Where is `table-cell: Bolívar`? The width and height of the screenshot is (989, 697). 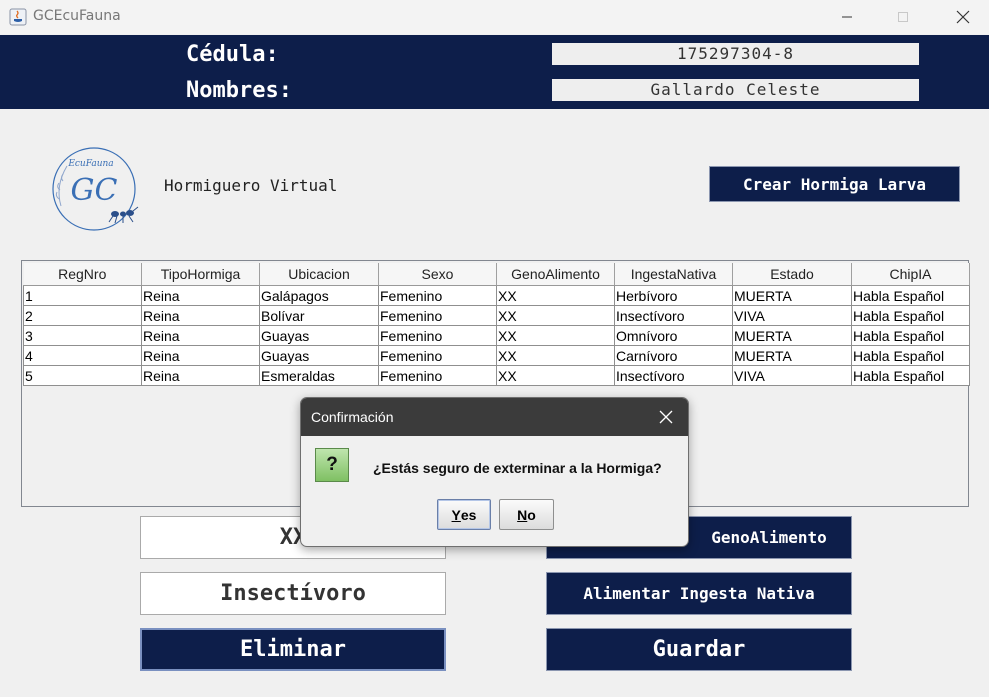 table-cell: Bolívar is located at coordinates (319, 315).